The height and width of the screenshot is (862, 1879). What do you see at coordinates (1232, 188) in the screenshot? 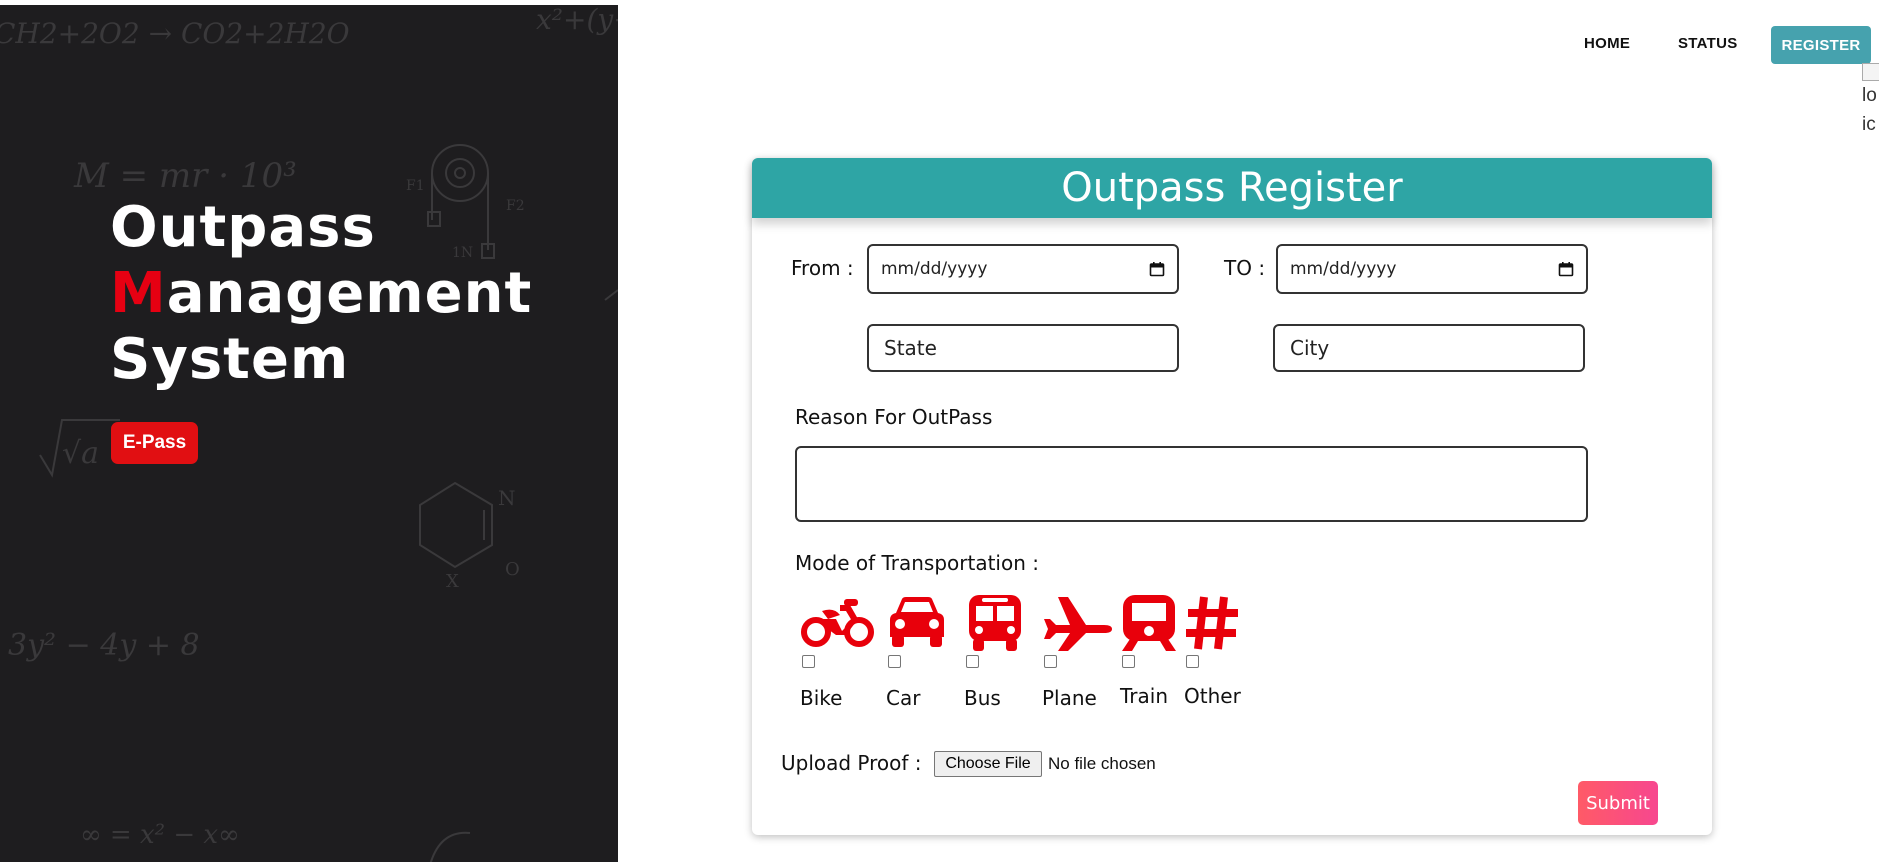
I see `form-title: Outpass Register` at bounding box center [1232, 188].